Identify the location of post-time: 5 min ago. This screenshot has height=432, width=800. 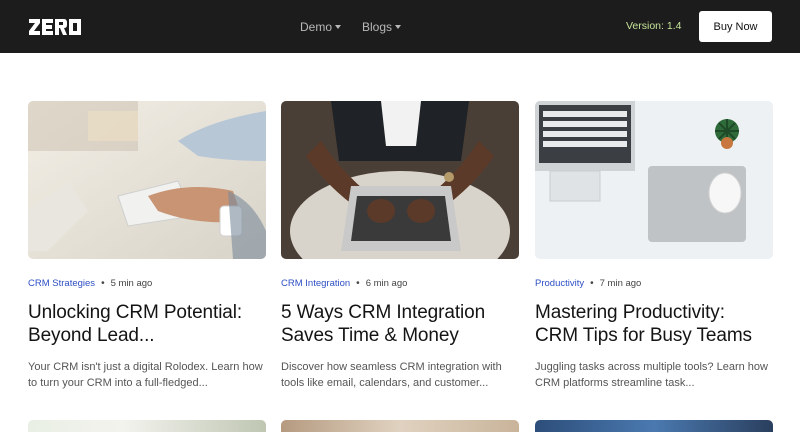
(131, 283).